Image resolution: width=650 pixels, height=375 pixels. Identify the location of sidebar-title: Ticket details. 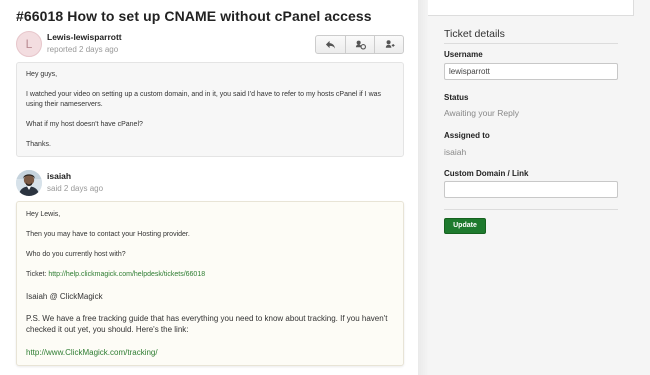
(474, 34).